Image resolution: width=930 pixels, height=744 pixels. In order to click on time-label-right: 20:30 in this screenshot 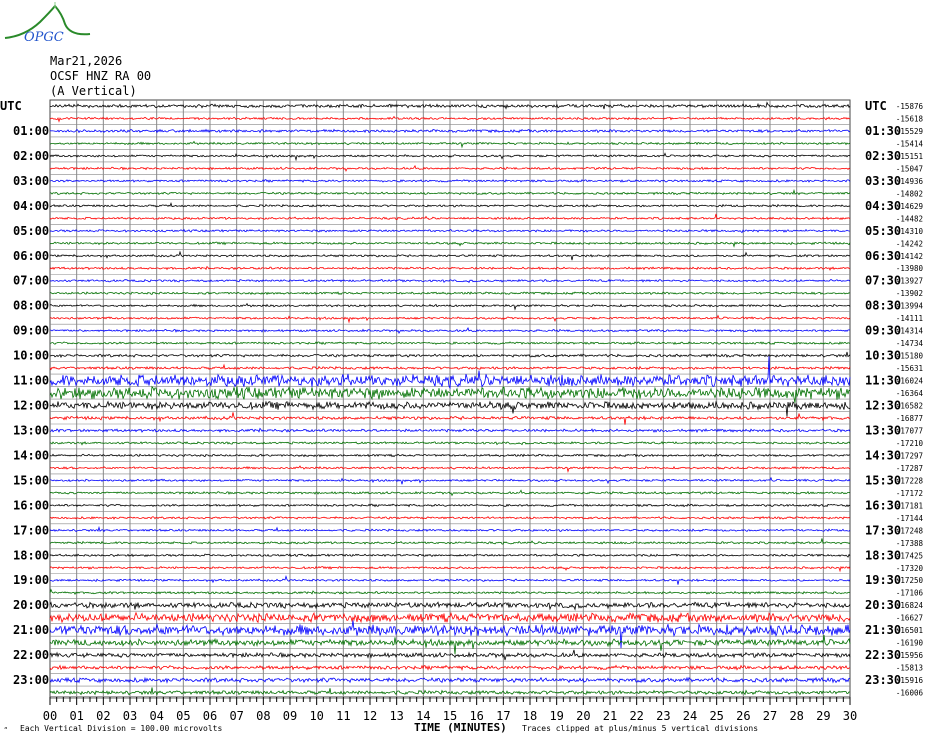, I will do `click(883, 605)`.